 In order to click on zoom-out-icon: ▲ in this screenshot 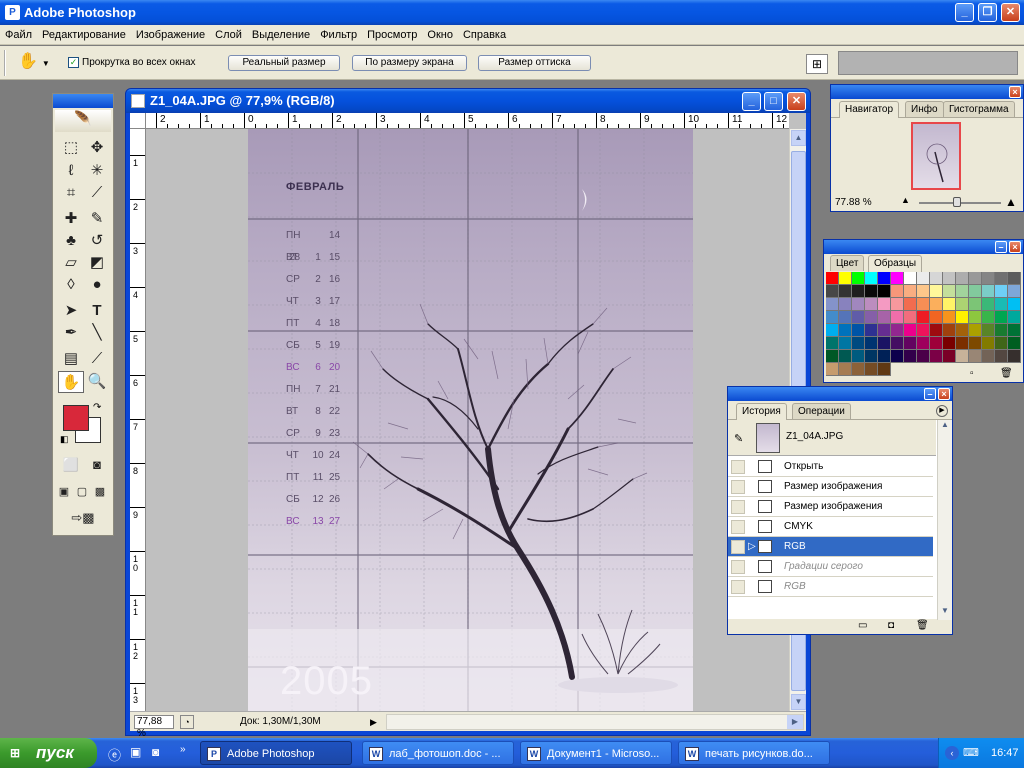, I will do `click(905, 200)`.